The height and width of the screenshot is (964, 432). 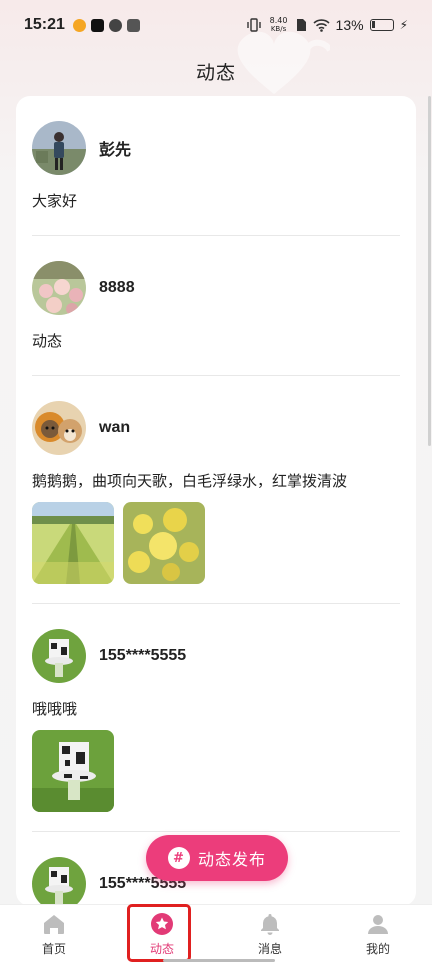 What do you see at coordinates (47, 341) in the screenshot?
I see `post-text: 动态` at bounding box center [47, 341].